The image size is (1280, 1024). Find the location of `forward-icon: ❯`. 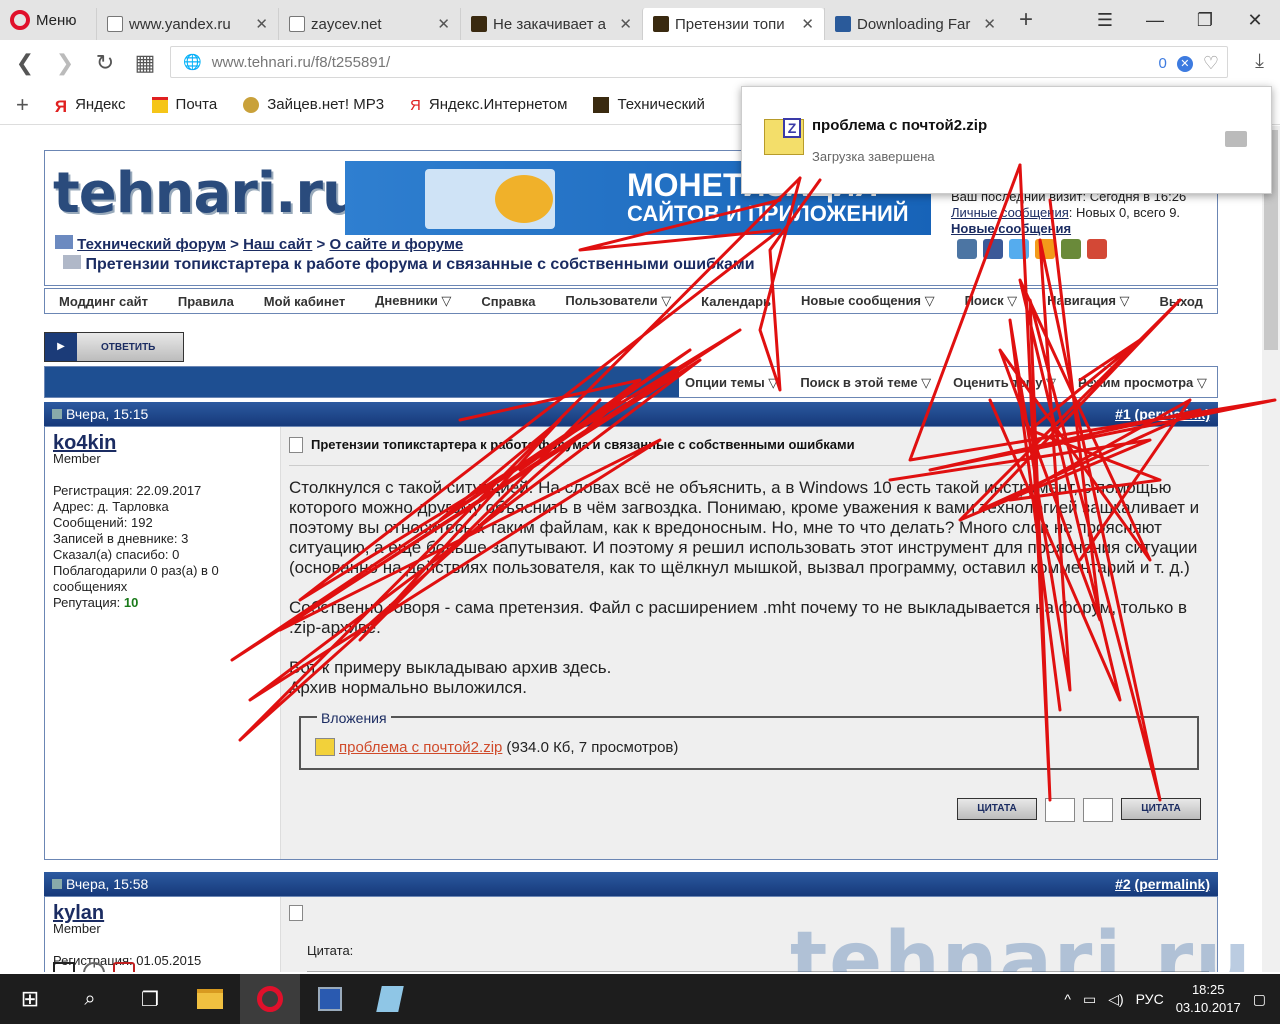

forward-icon: ❯ is located at coordinates (65, 63).